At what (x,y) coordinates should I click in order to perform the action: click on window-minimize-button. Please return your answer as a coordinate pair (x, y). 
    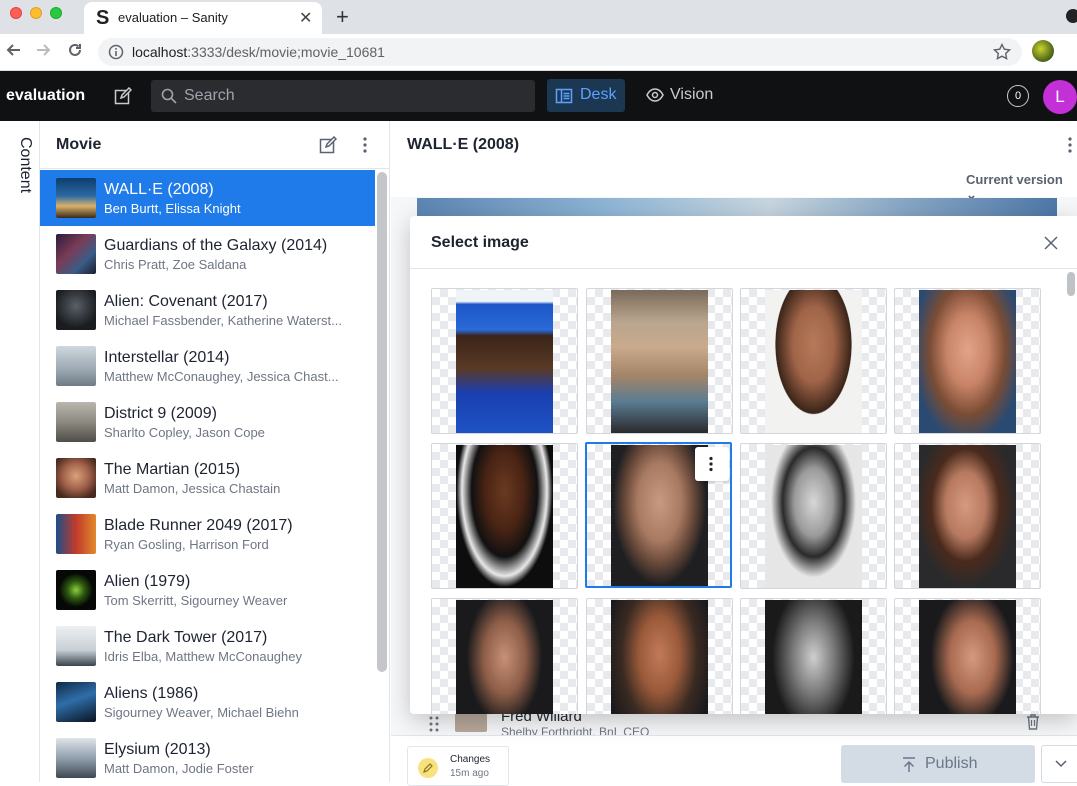
    Looking at the image, I should click on (36, 13).